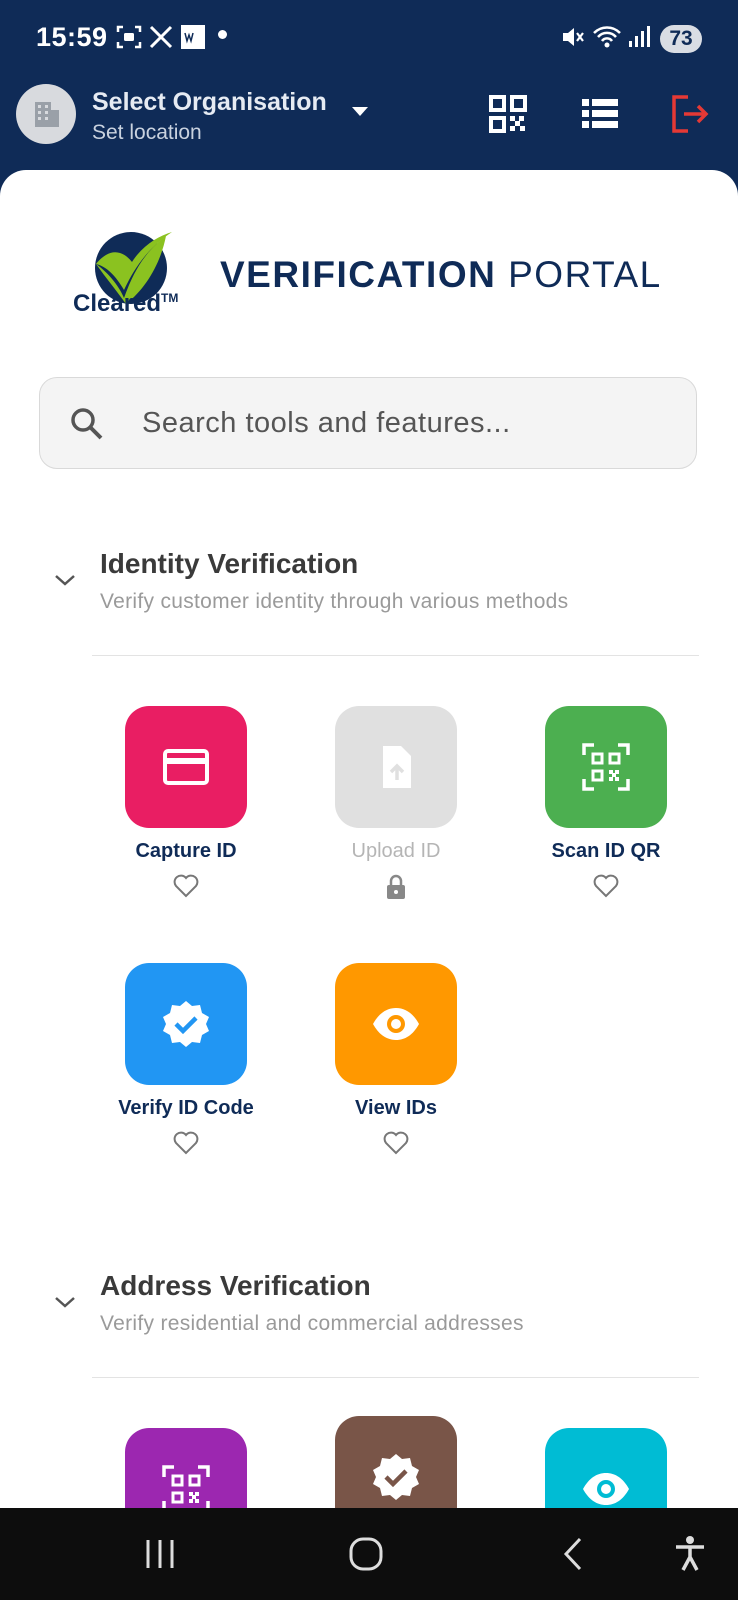 Image resolution: width=738 pixels, height=1600 pixels. What do you see at coordinates (508, 114) in the screenshot?
I see `qr-code-button-icon` at bounding box center [508, 114].